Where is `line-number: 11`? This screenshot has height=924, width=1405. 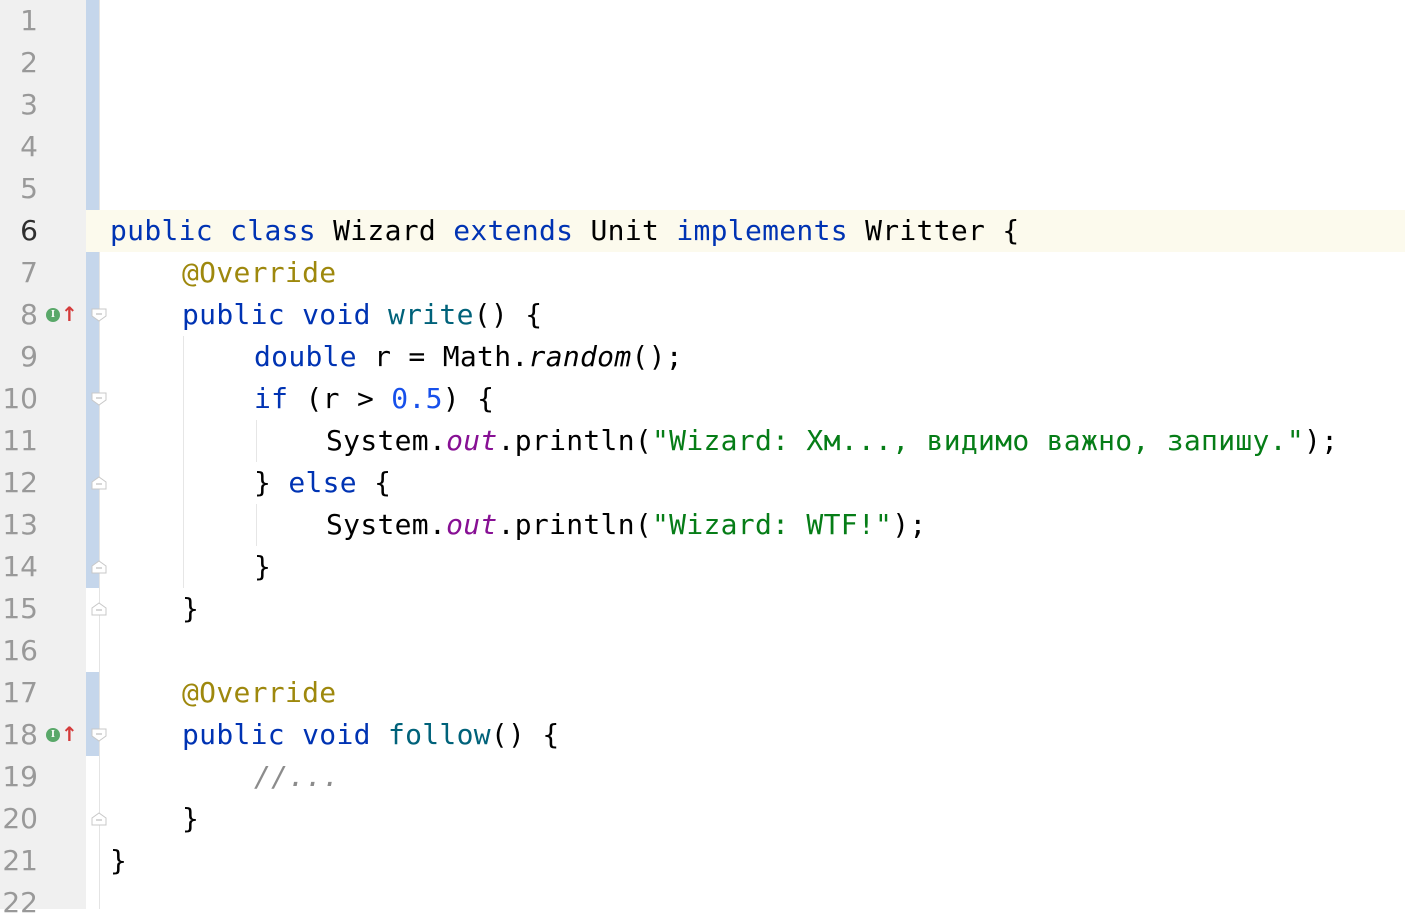
line-number: 11 is located at coordinates (20, 440).